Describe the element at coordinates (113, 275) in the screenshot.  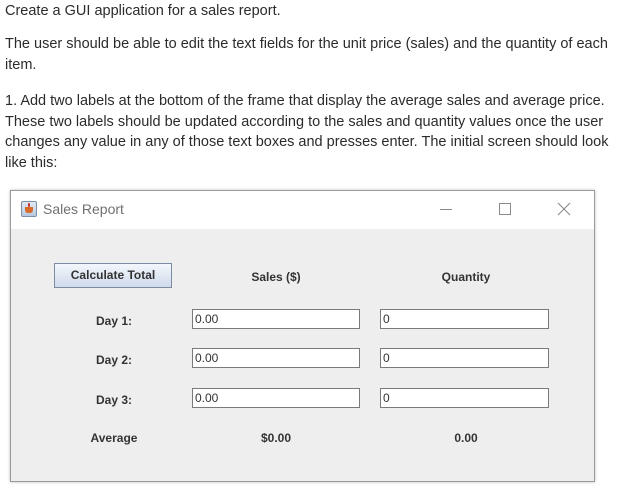
I see `calculate-total-button: Calculate Total` at that location.